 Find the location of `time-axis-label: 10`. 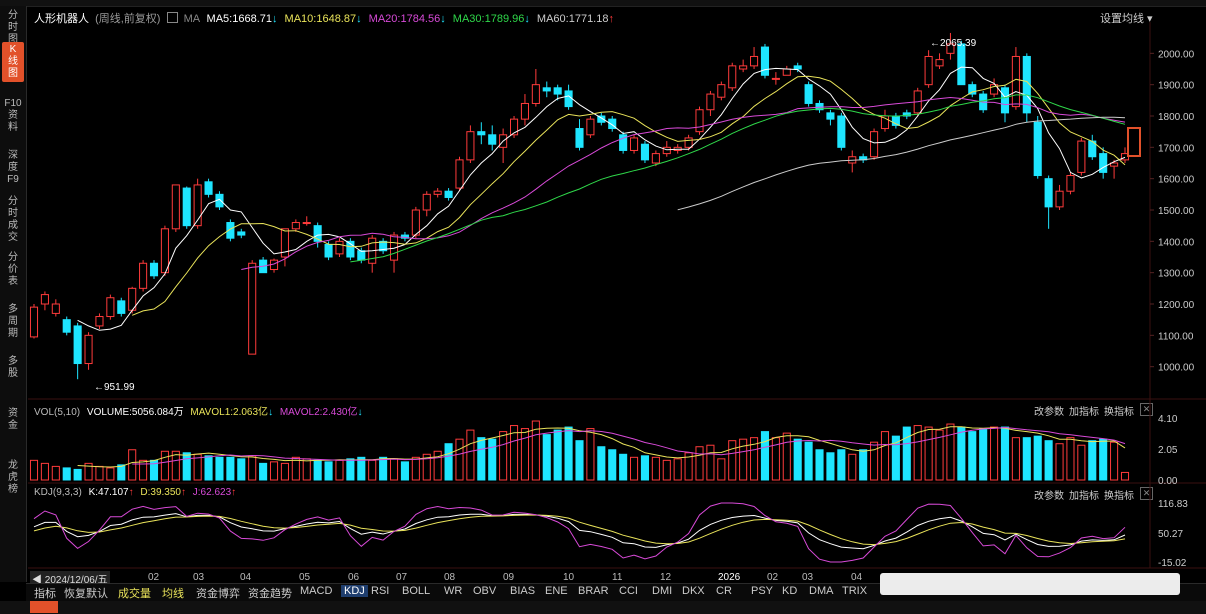

time-axis-label: 10 is located at coordinates (569, 577).